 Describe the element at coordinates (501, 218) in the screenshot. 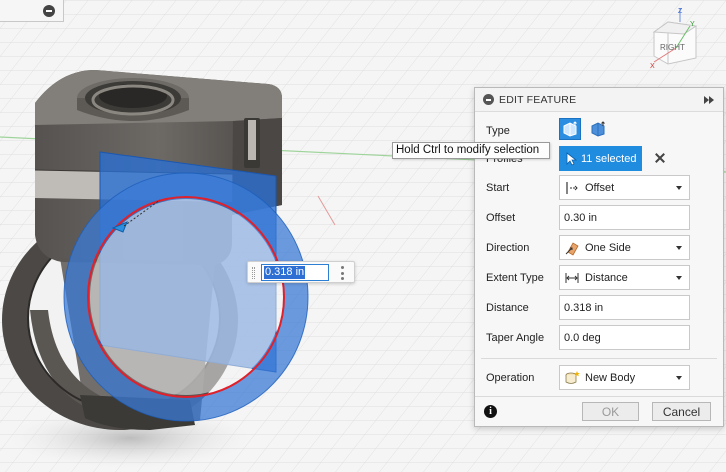

I see `offset-label: Offset` at that location.